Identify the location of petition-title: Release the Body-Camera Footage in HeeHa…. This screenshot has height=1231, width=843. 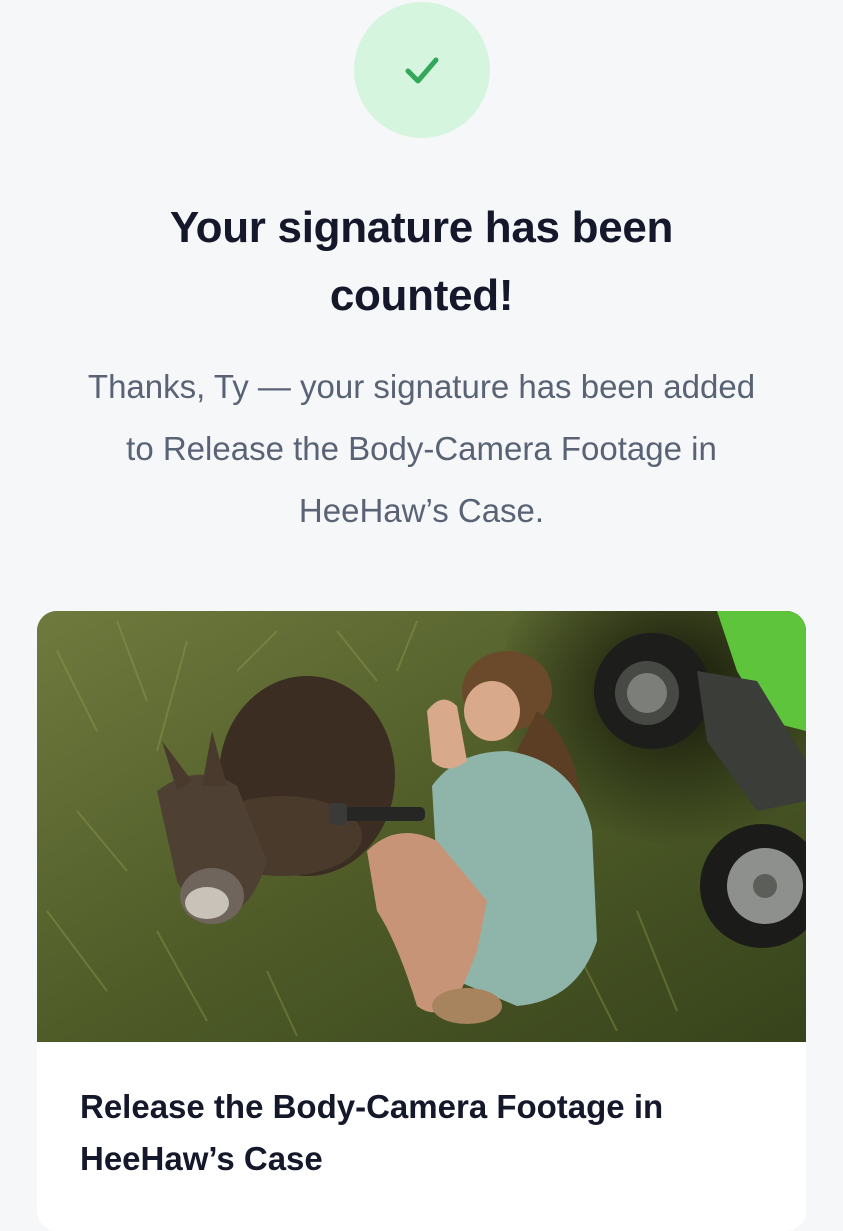
(430, 1133).